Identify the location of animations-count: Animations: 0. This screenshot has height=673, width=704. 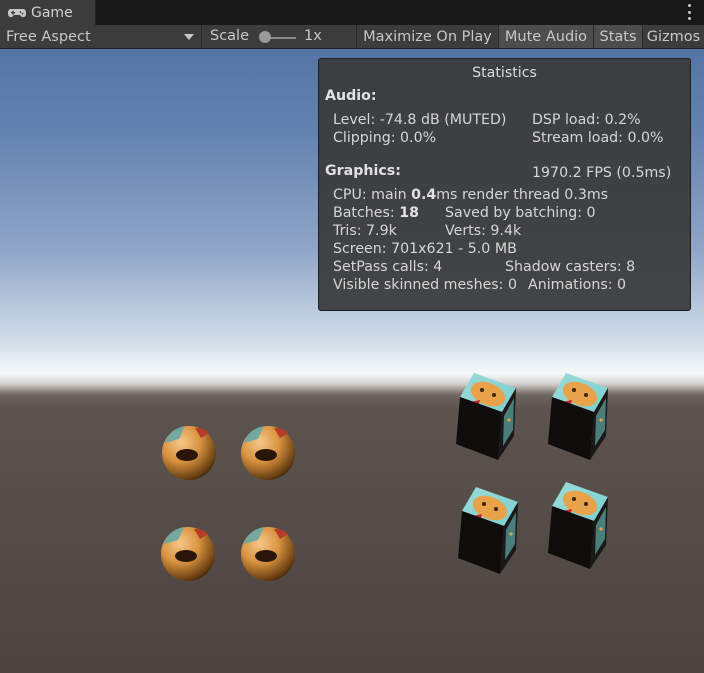
(577, 285).